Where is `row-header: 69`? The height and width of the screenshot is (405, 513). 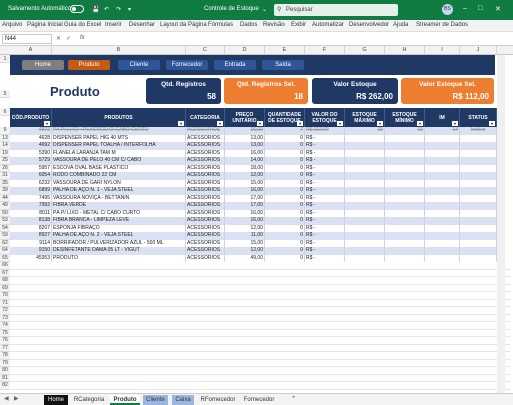
row-header: 69 is located at coordinates (5, 288).